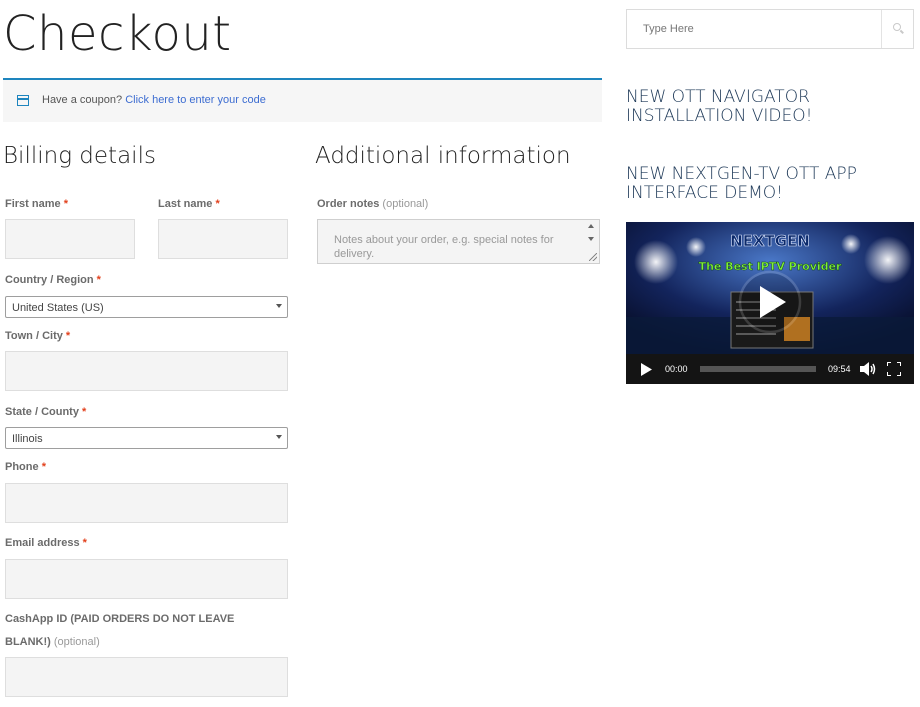  What do you see at coordinates (146, 307) in the screenshot?
I see `country-select: United States (US)` at bounding box center [146, 307].